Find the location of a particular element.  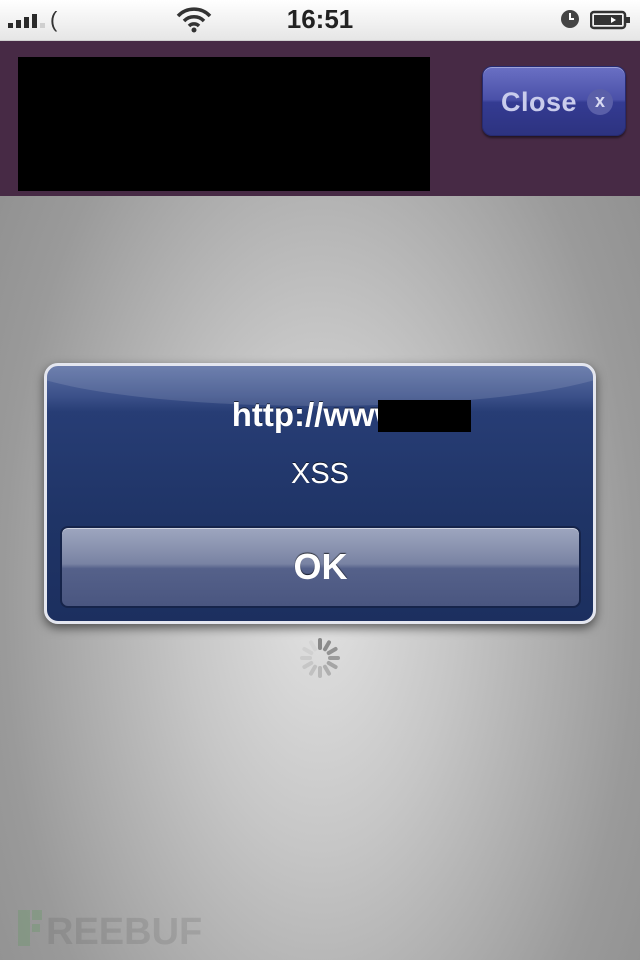

svg-text: REEBUF is located at coordinates (124, 930).